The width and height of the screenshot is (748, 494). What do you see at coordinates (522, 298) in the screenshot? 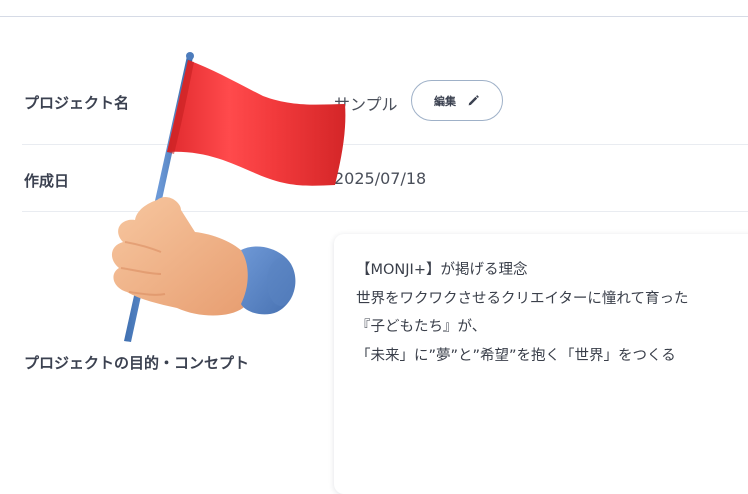
I see `concept-line: 世界をワクワクさせるクリエイターに憧れて育った` at bounding box center [522, 298].